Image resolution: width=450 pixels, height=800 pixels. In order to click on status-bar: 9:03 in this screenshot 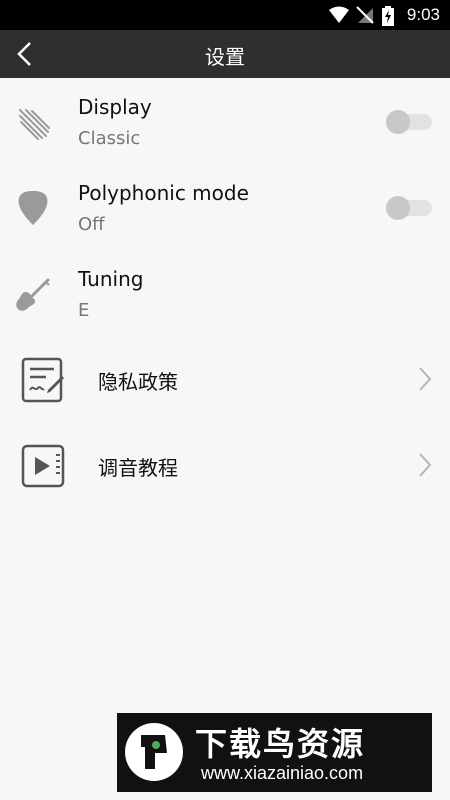, I will do `click(225, 15)`.